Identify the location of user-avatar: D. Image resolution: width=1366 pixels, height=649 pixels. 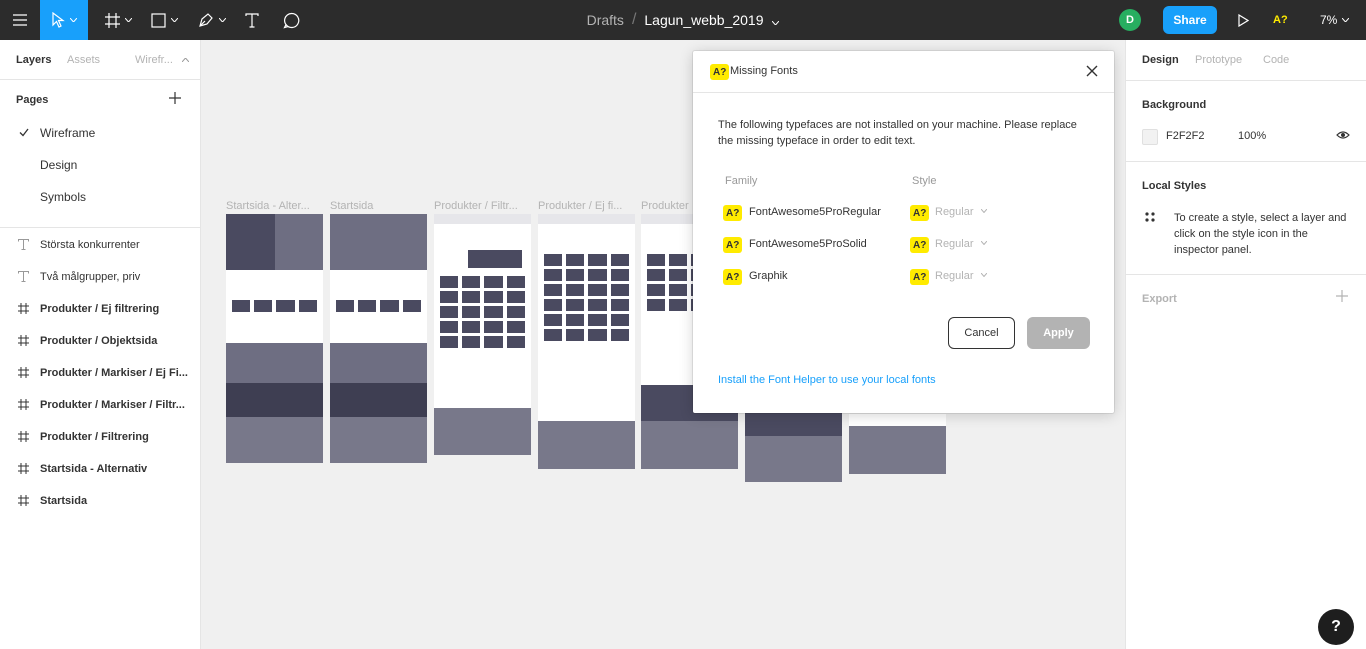
(1130, 20).